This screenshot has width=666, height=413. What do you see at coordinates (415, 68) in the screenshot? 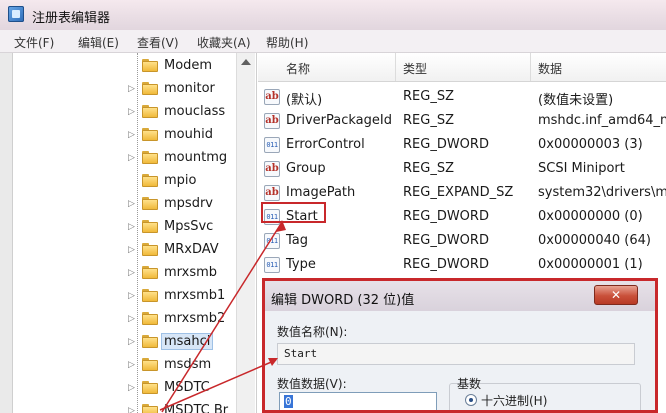
I see `column-type: 类型` at bounding box center [415, 68].